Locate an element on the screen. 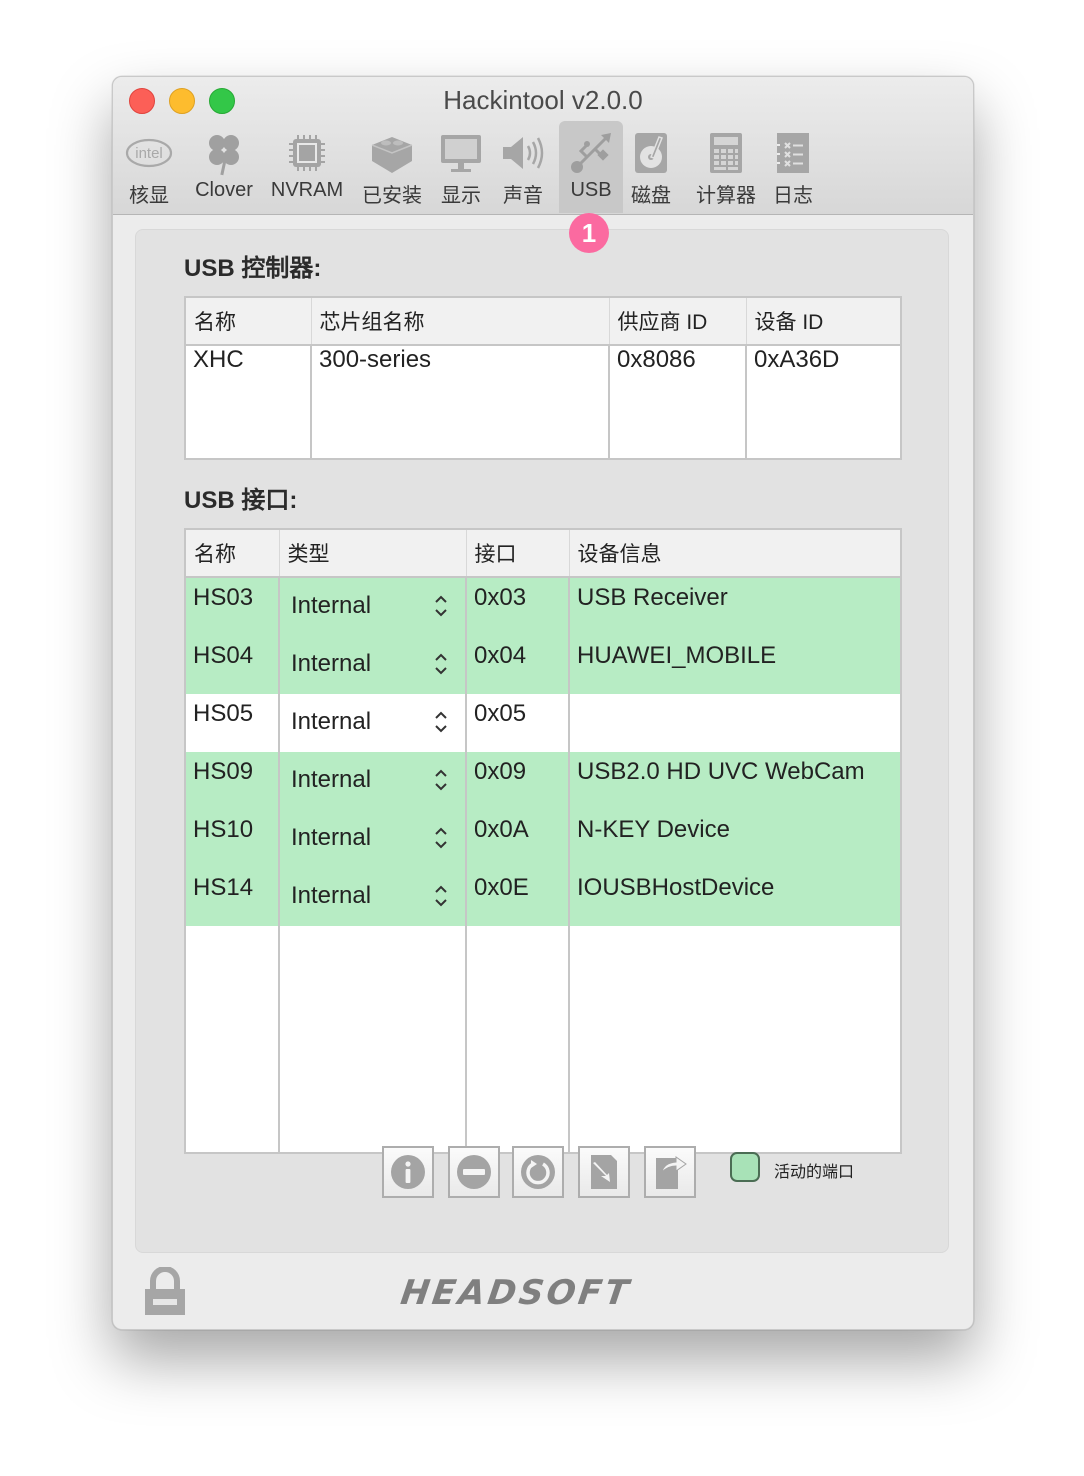 Image resolution: width=1084 pixels, height=1476 pixels. column-header-device-info: 设备信息 is located at coordinates (734, 553).